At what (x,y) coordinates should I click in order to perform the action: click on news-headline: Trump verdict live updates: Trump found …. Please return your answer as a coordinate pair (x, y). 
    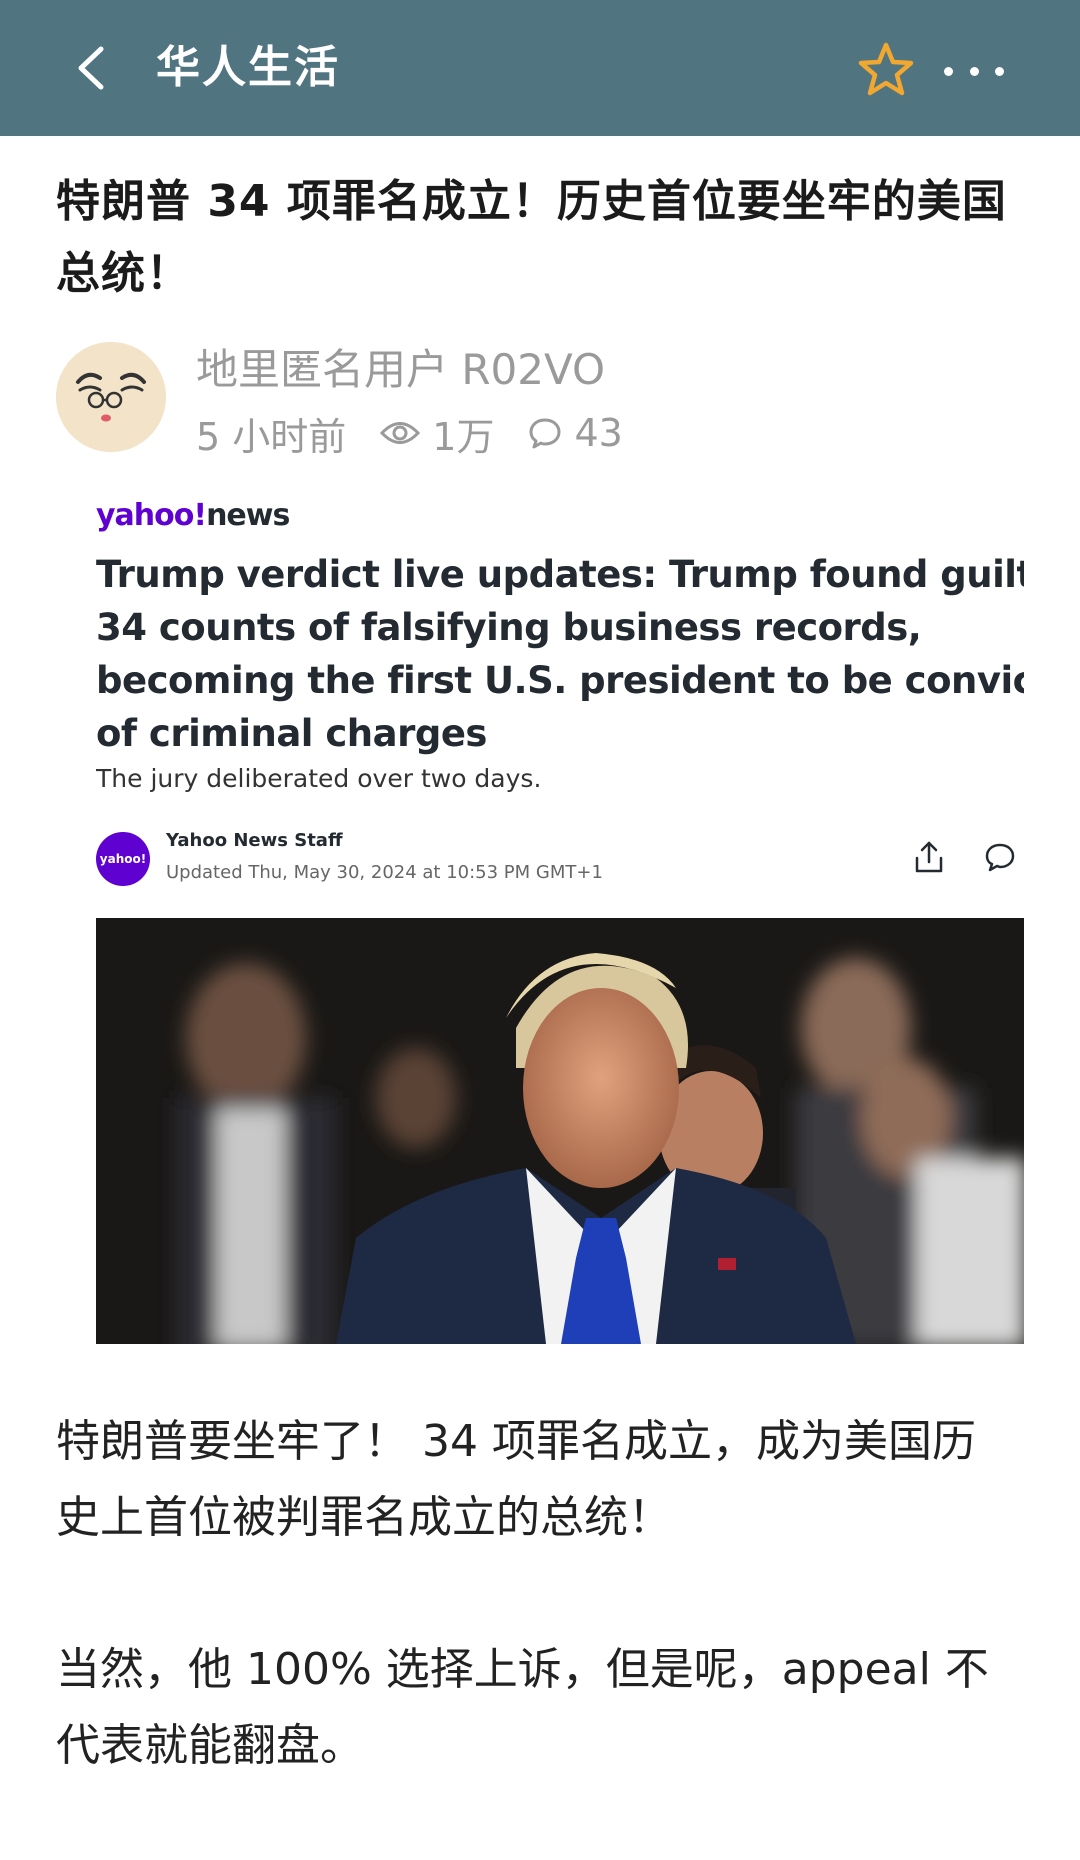
    Looking at the image, I should click on (560, 654).